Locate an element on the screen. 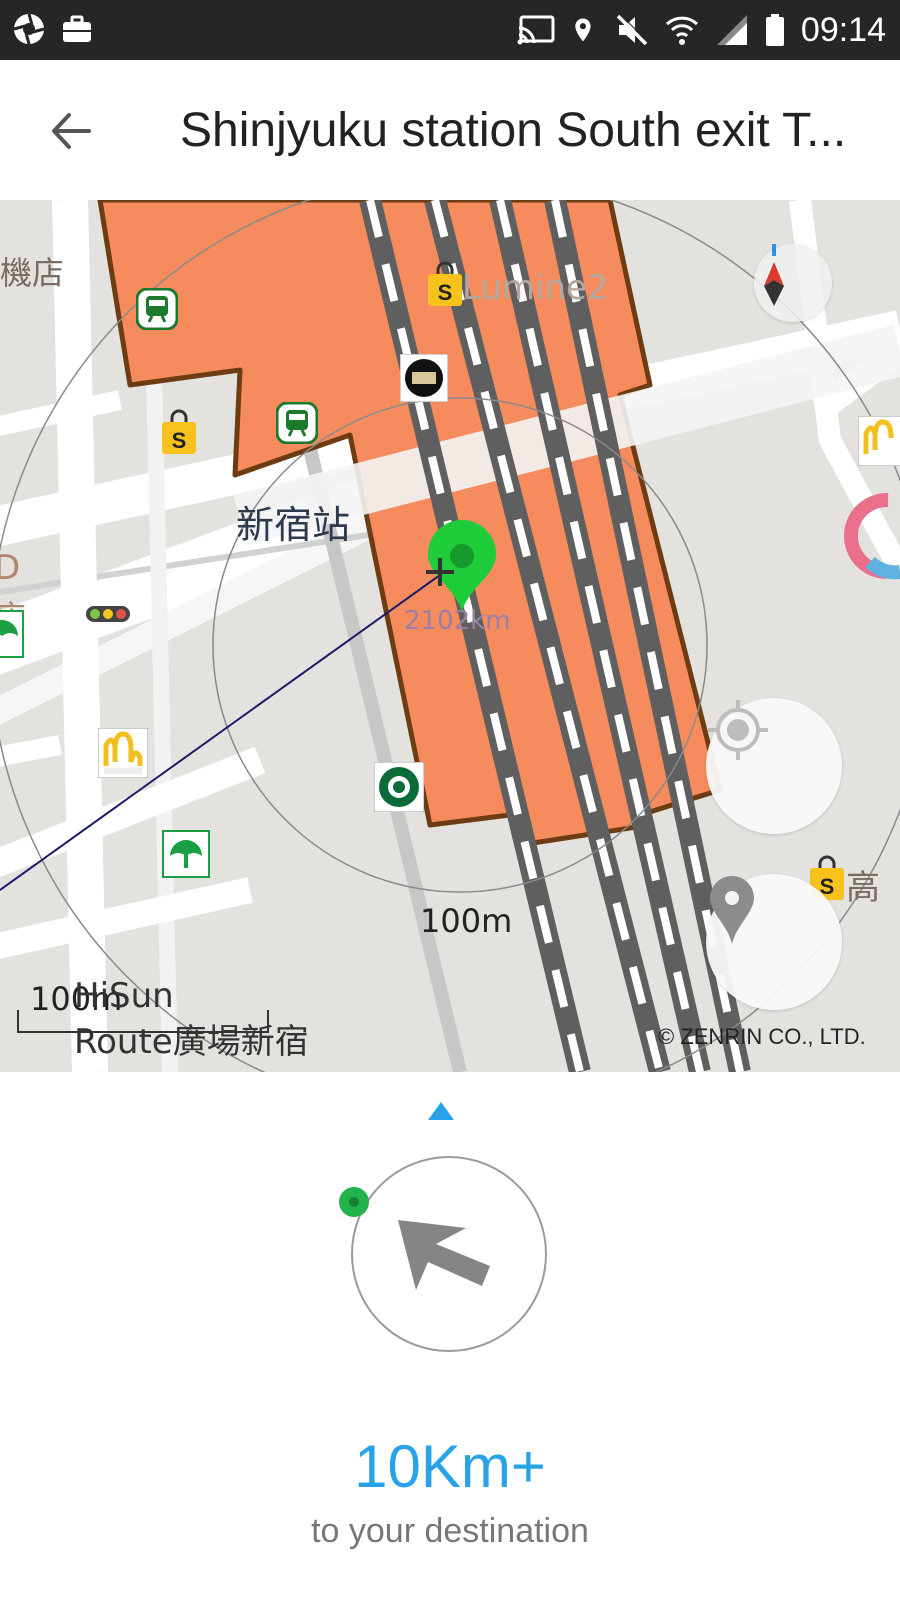  map-label-lumine: Lumine2 is located at coordinates (535, 288).